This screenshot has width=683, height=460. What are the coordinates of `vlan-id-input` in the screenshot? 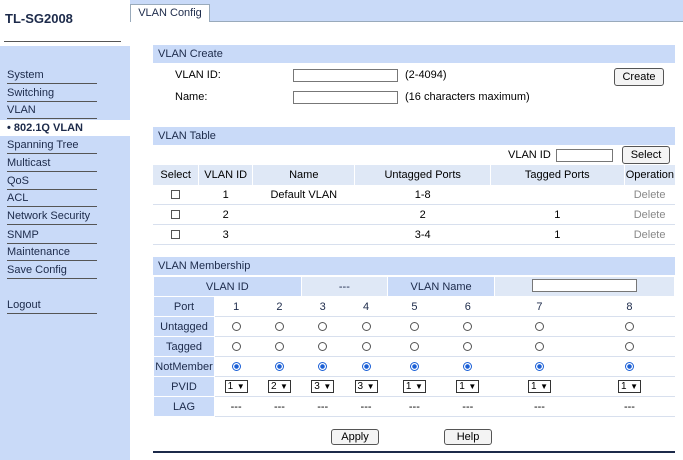 It's located at (345, 75).